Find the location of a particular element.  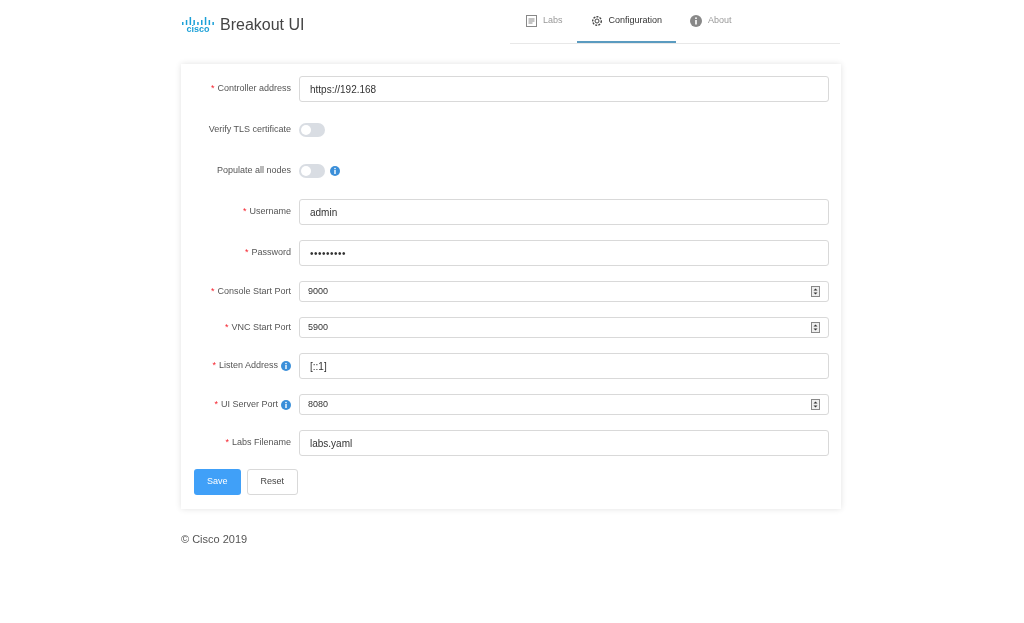

input-field: https://192.168 is located at coordinates (564, 89).